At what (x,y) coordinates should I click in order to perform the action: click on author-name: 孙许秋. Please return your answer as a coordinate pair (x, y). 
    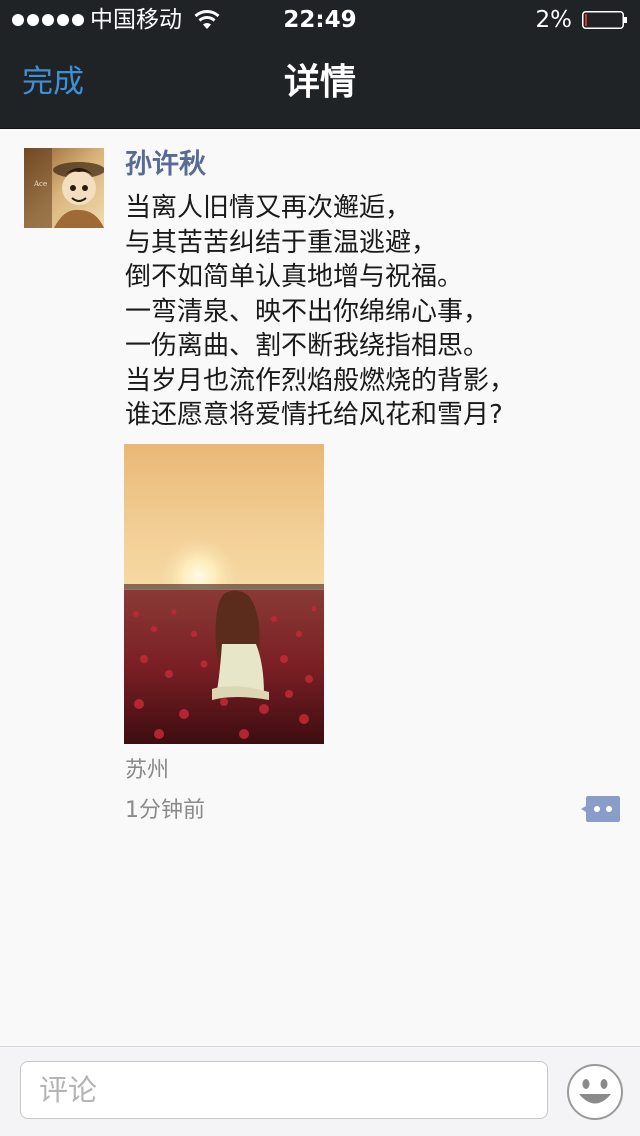
    Looking at the image, I should click on (165, 165).